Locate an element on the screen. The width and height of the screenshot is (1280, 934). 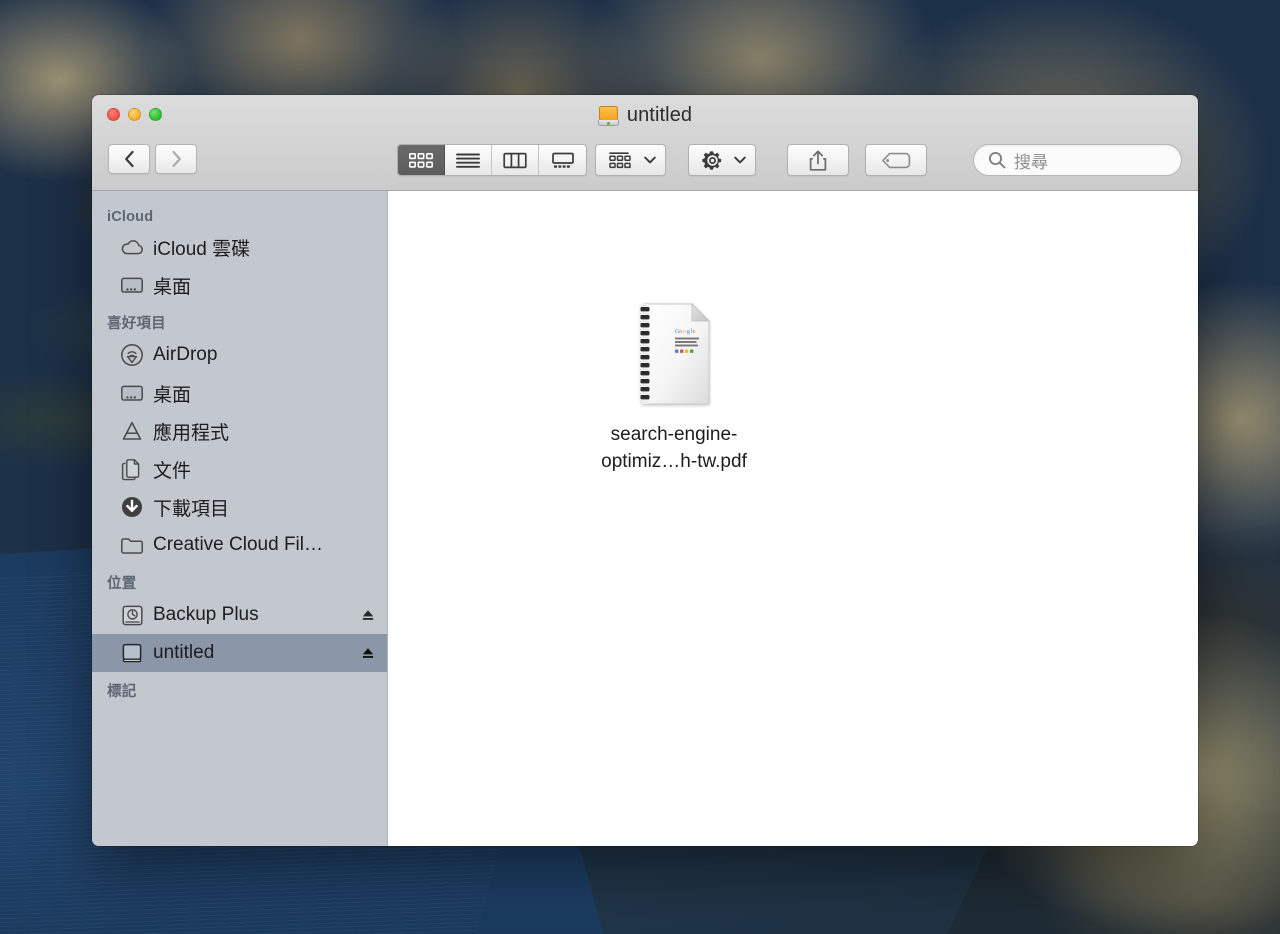
share-button is located at coordinates (818, 160).